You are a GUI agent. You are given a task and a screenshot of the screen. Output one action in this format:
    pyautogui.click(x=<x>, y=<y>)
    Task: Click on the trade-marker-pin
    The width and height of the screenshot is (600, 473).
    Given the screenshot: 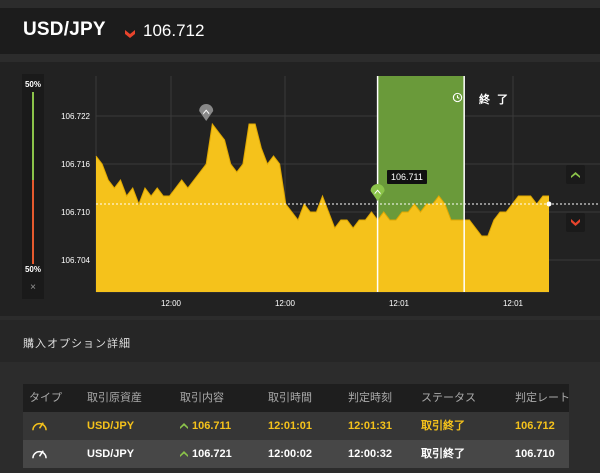 What is the action you would take?
    pyautogui.click(x=206, y=112)
    